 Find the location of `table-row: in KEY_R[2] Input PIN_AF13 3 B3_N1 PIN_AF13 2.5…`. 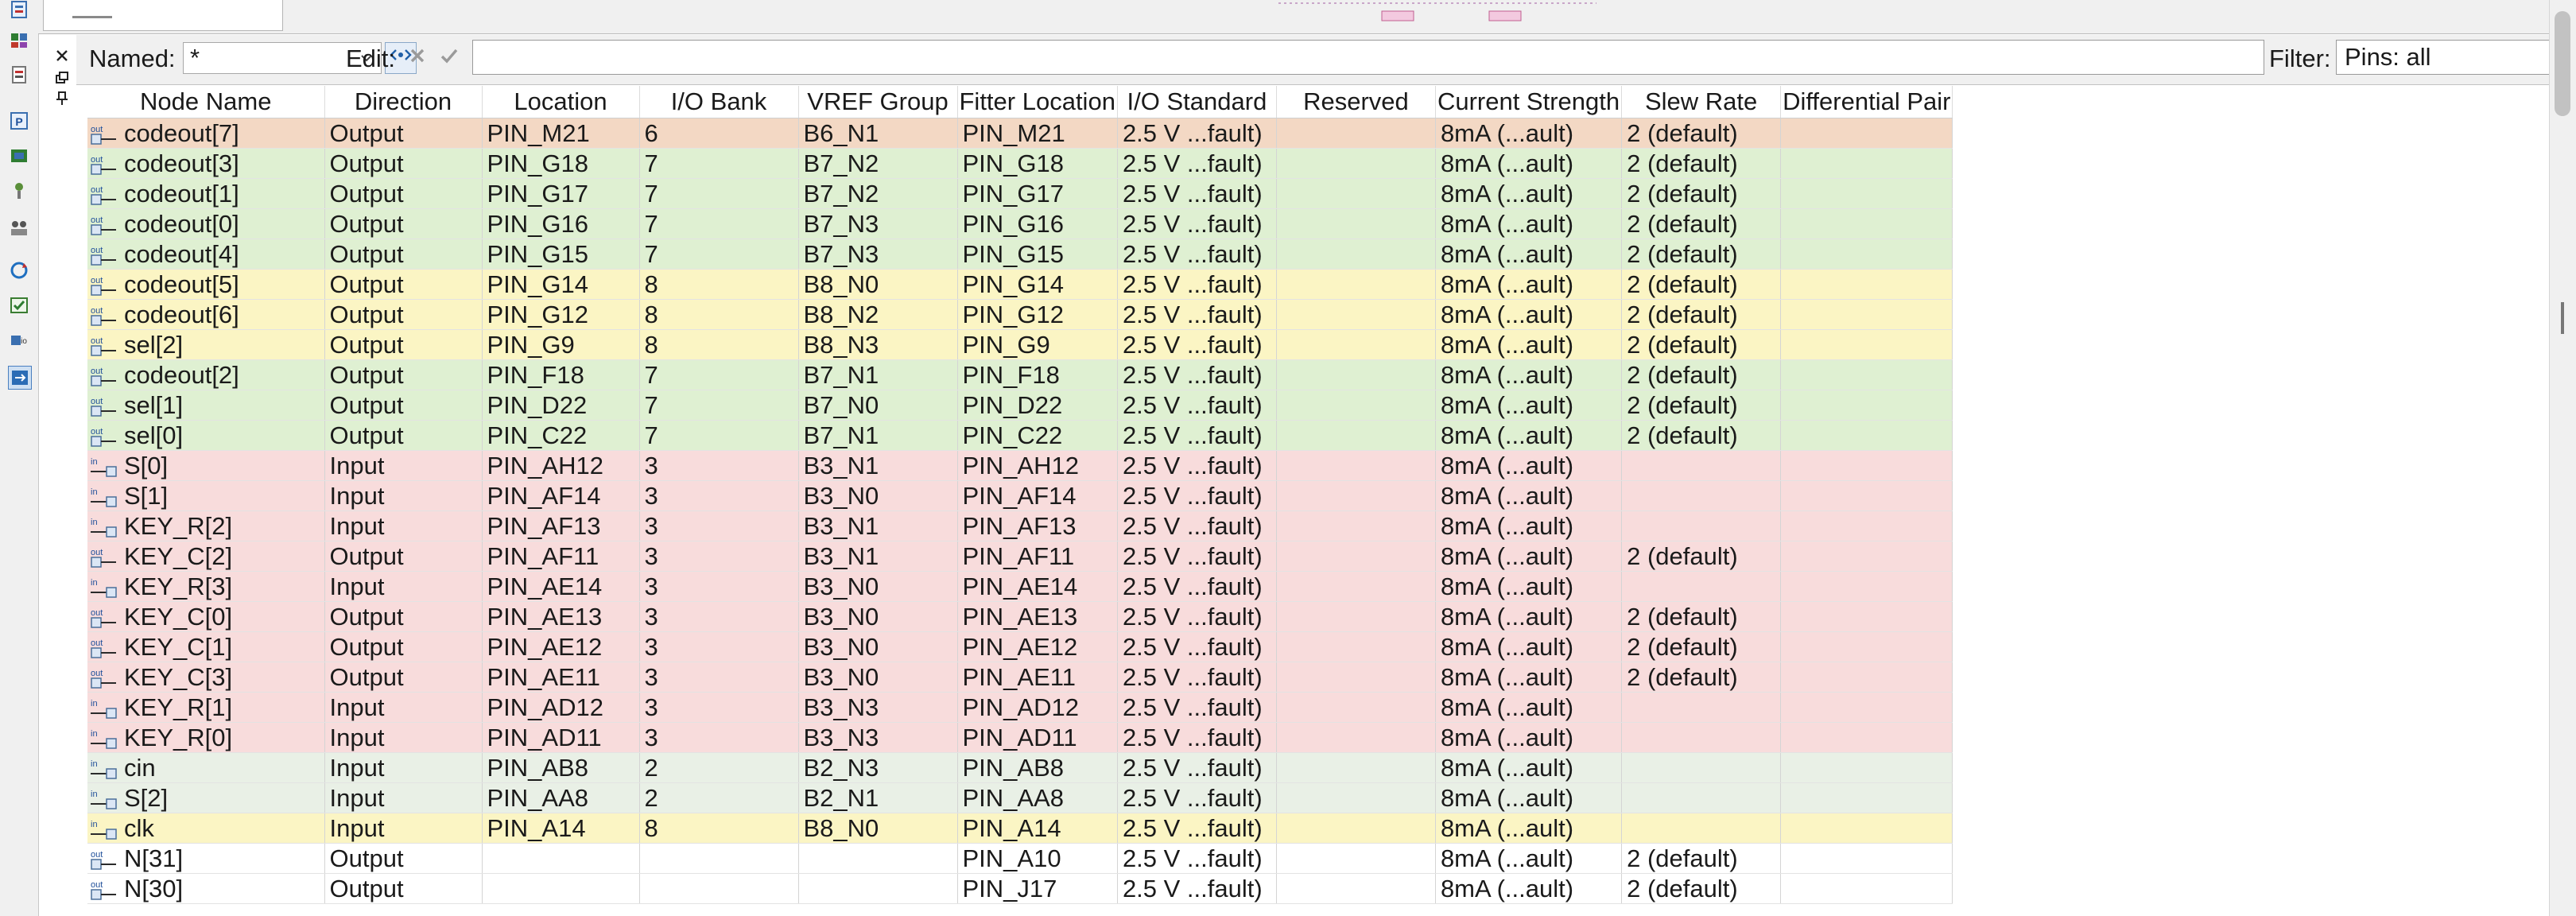

table-row: in KEY_R[2] Input PIN_AF13 3 B3_N1 PIN_AF13 2.5… is located at coordinates (1020, 525).